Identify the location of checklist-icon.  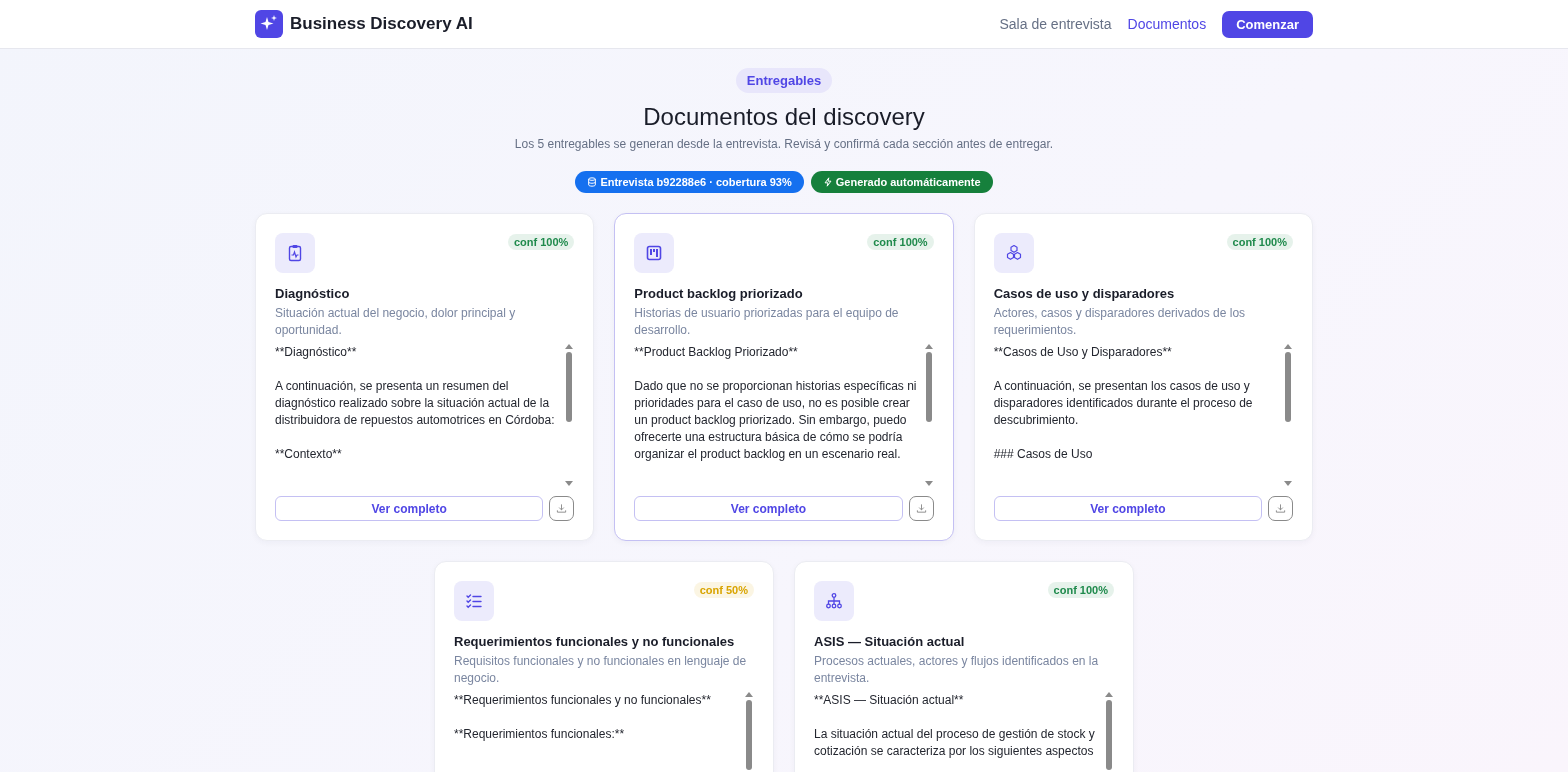
(474, 601).